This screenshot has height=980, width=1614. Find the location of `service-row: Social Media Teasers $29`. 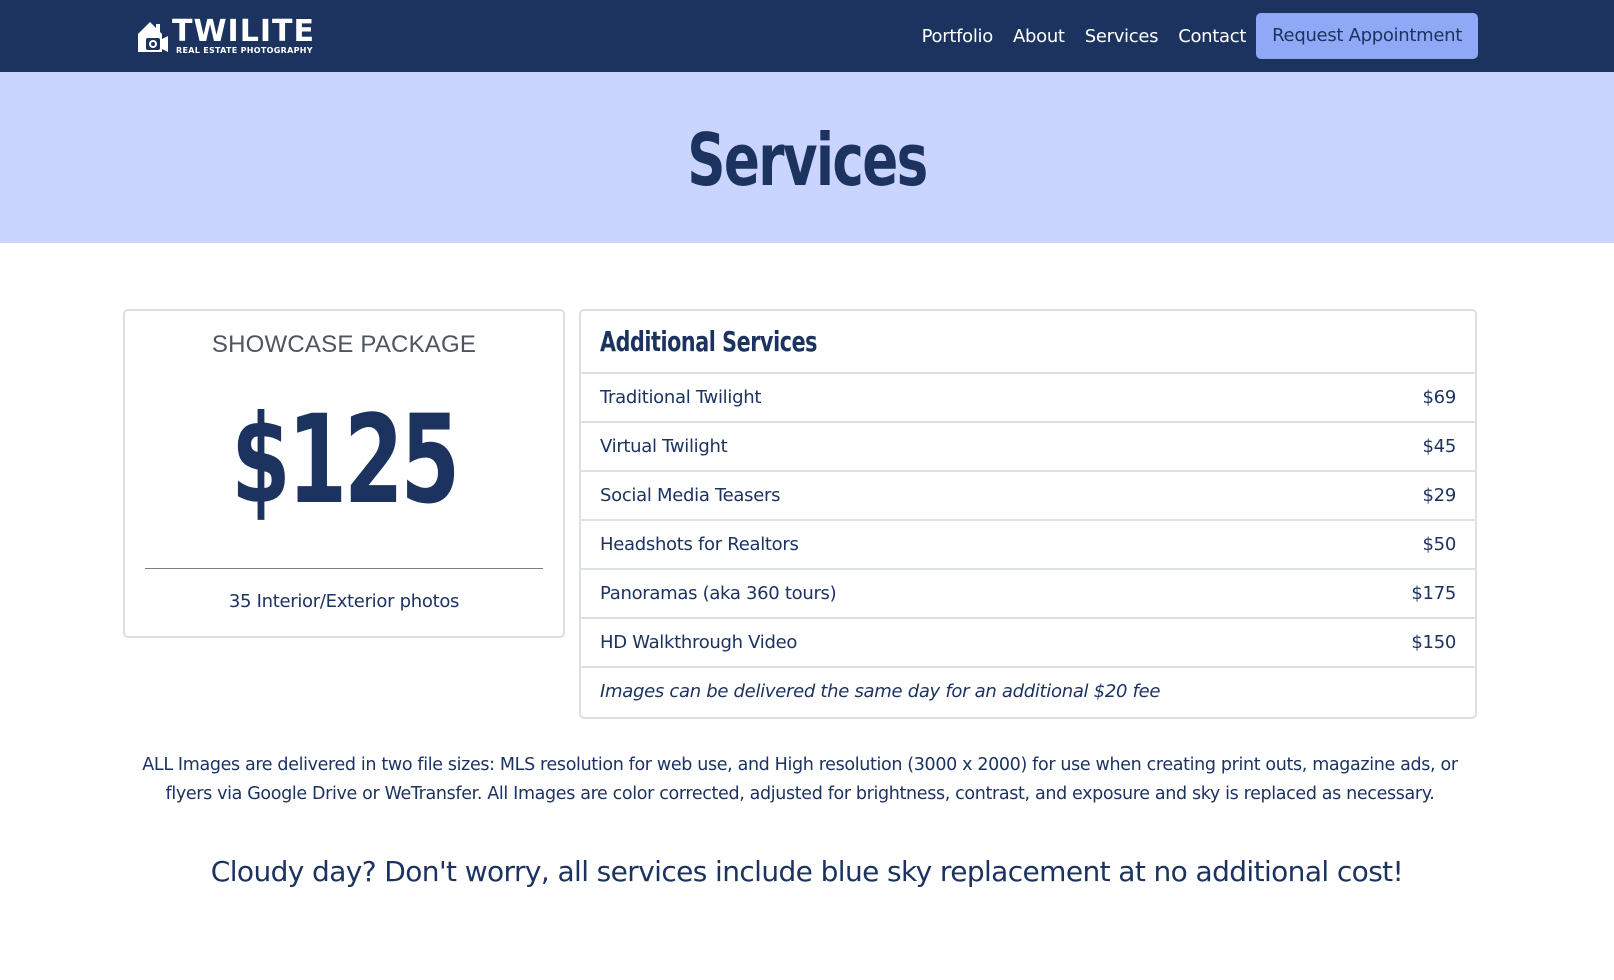

service-row: Social Media Teasers $29 is located at coordinates (1028, 496).